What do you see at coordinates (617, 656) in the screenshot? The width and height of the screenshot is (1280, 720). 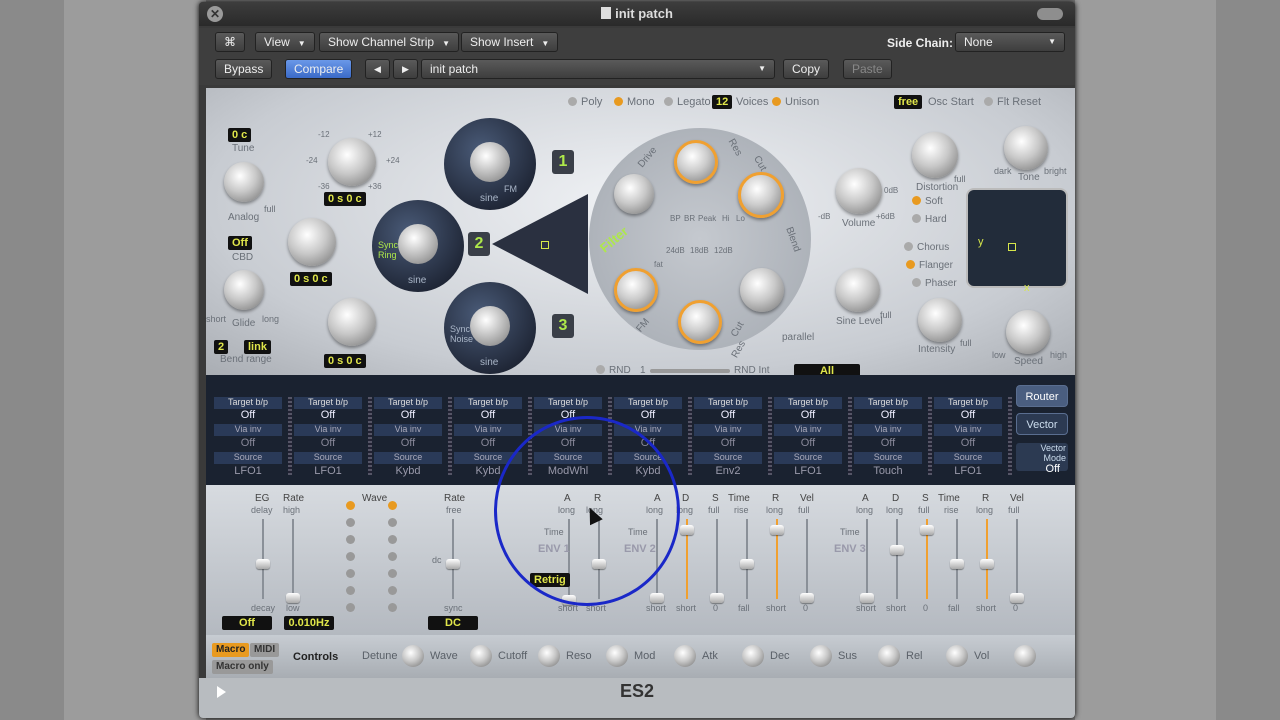 I see `macro-reso-knob` at bounding box center [617, 656].